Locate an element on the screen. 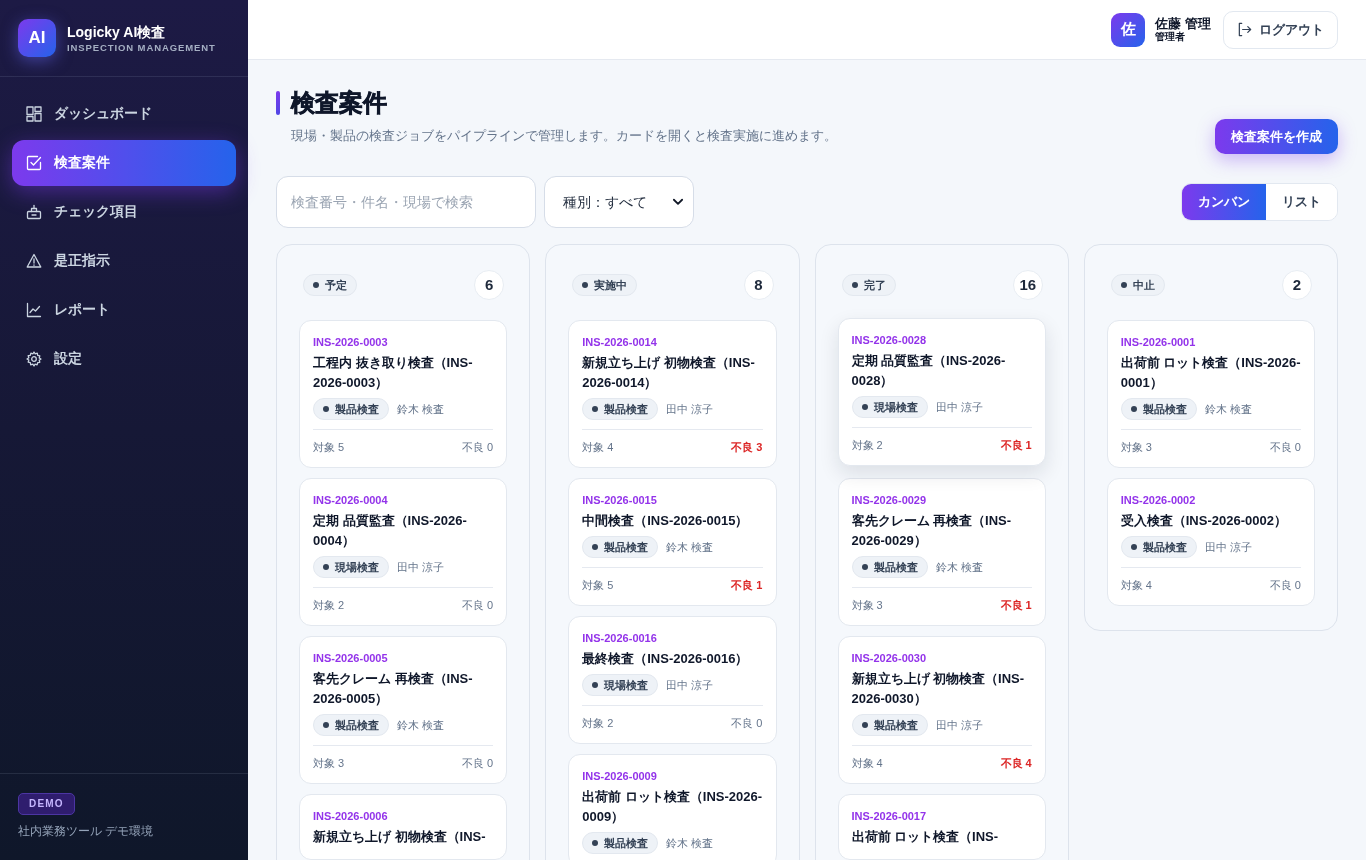 The image size is (1366, 860). case-title: 中間検査（INS-2026-0015） is located at coordinates (666, 521).